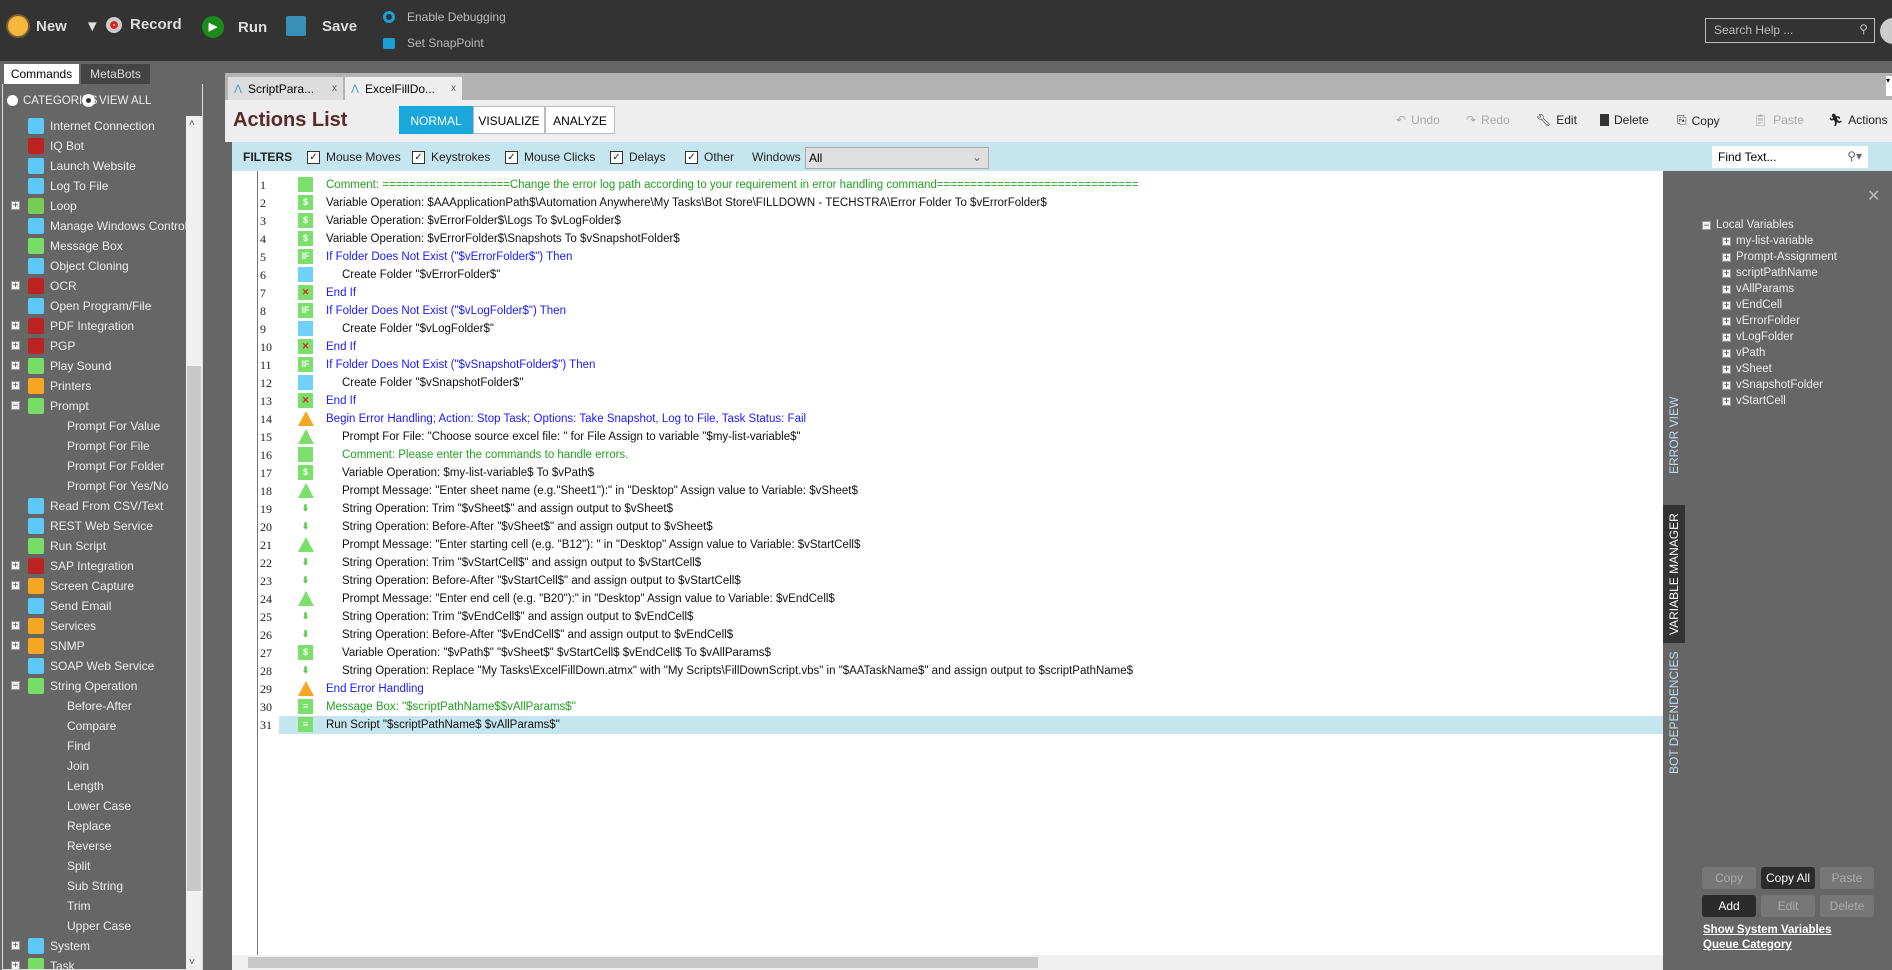 The width and height of the screenshot is (1892, 970). Describe the element at coordinates (1847, 906) in the screenshot. I see `delete-variable-button: Delete` at that location.